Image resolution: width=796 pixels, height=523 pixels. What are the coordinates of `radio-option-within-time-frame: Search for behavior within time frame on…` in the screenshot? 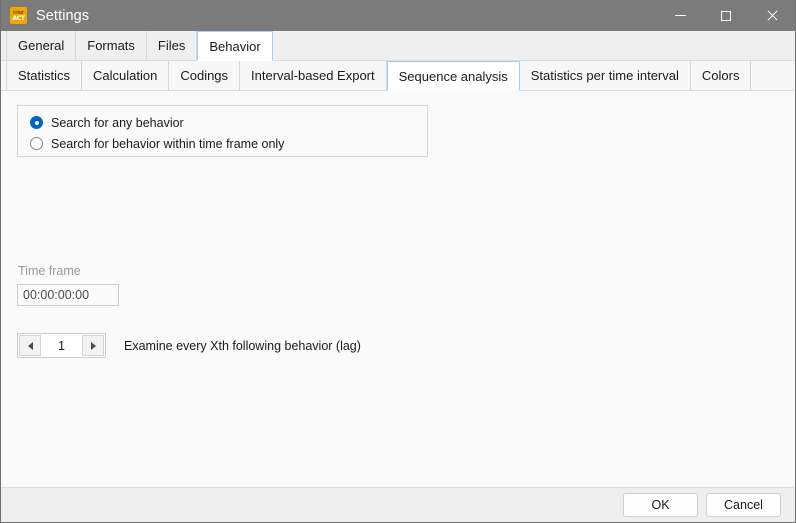 It's located at (228, 143).